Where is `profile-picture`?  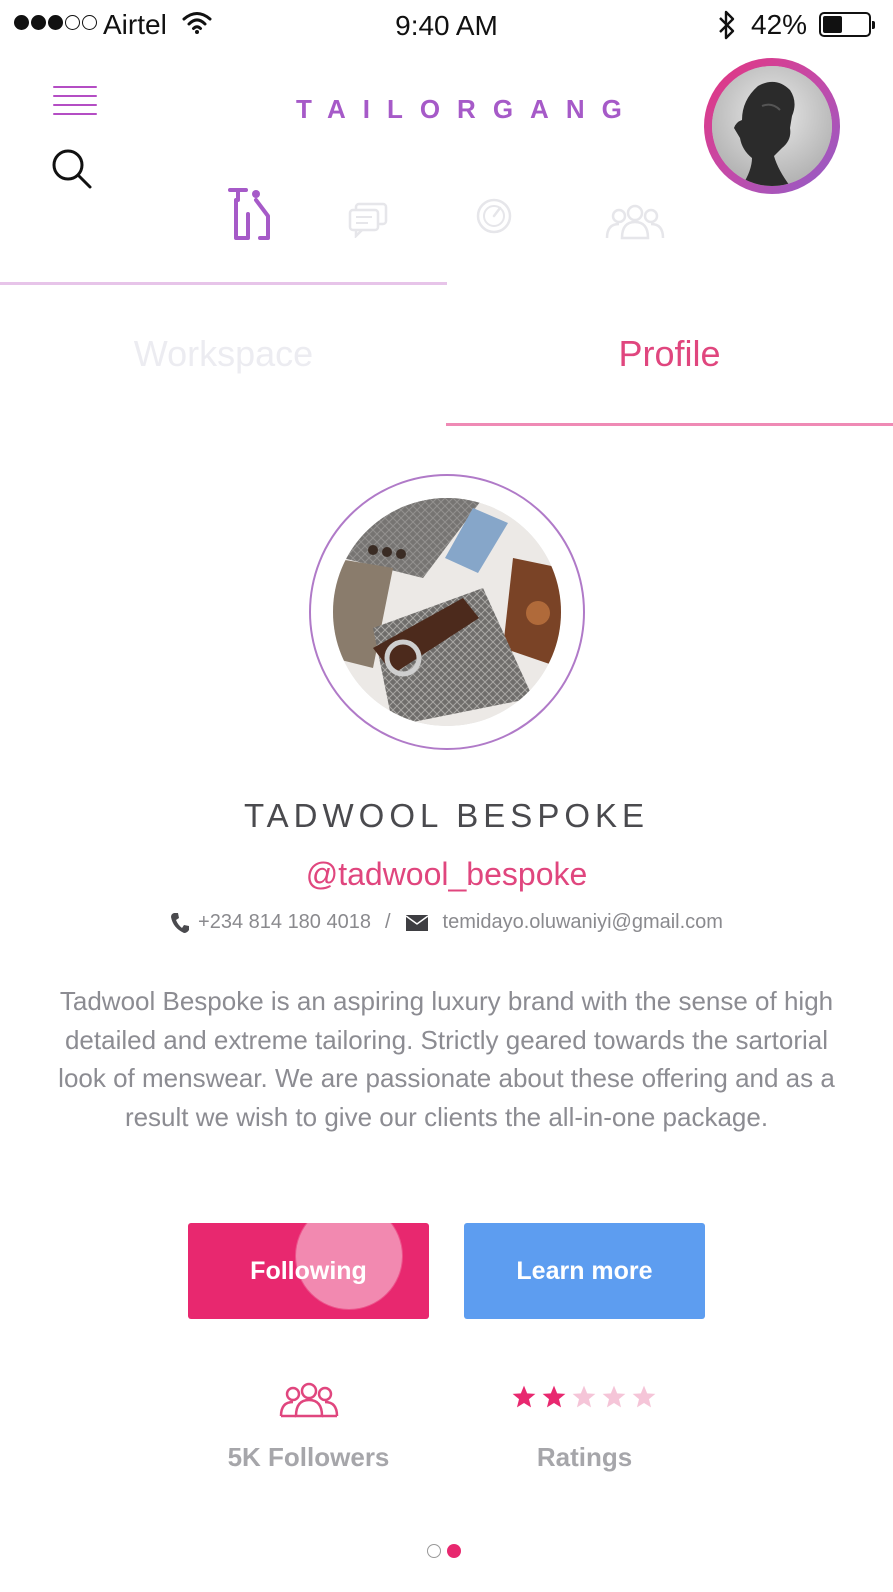
profile-picture is located at coordinates (447, 612).